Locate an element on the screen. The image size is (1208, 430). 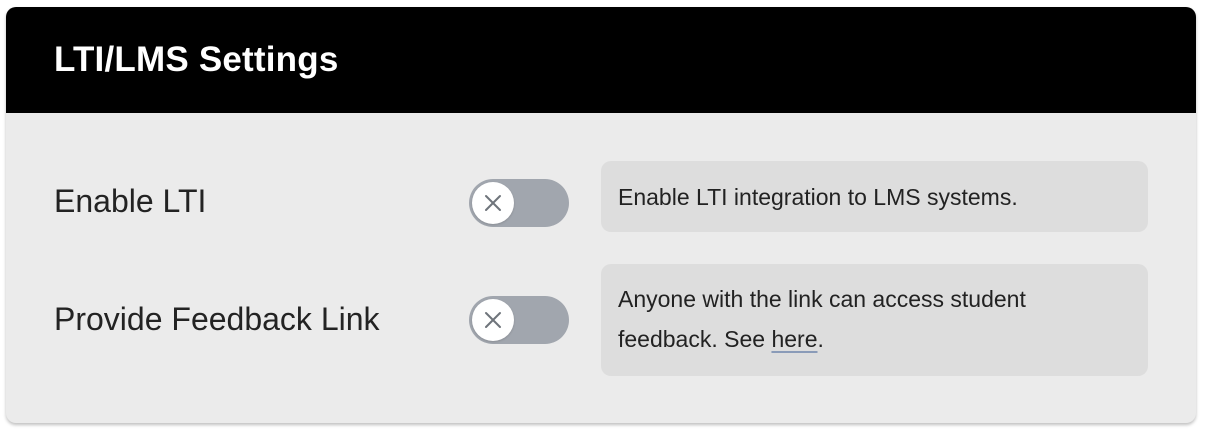
feedback-link-toggle is located at coordinates (519, 320).